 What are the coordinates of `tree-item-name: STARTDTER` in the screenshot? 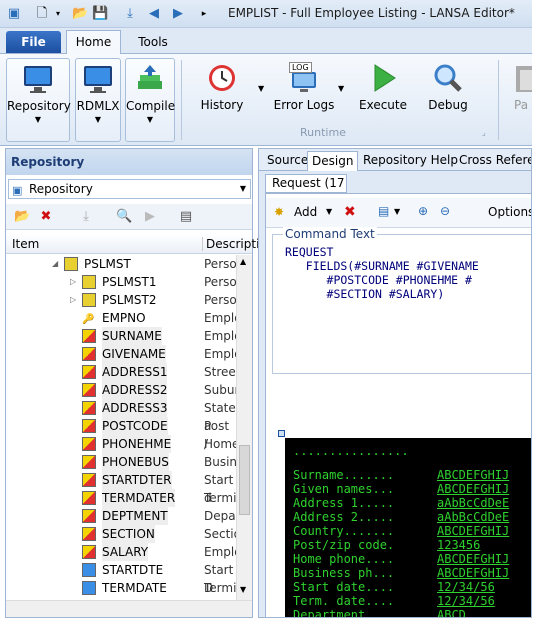 It's located at (137, 480).